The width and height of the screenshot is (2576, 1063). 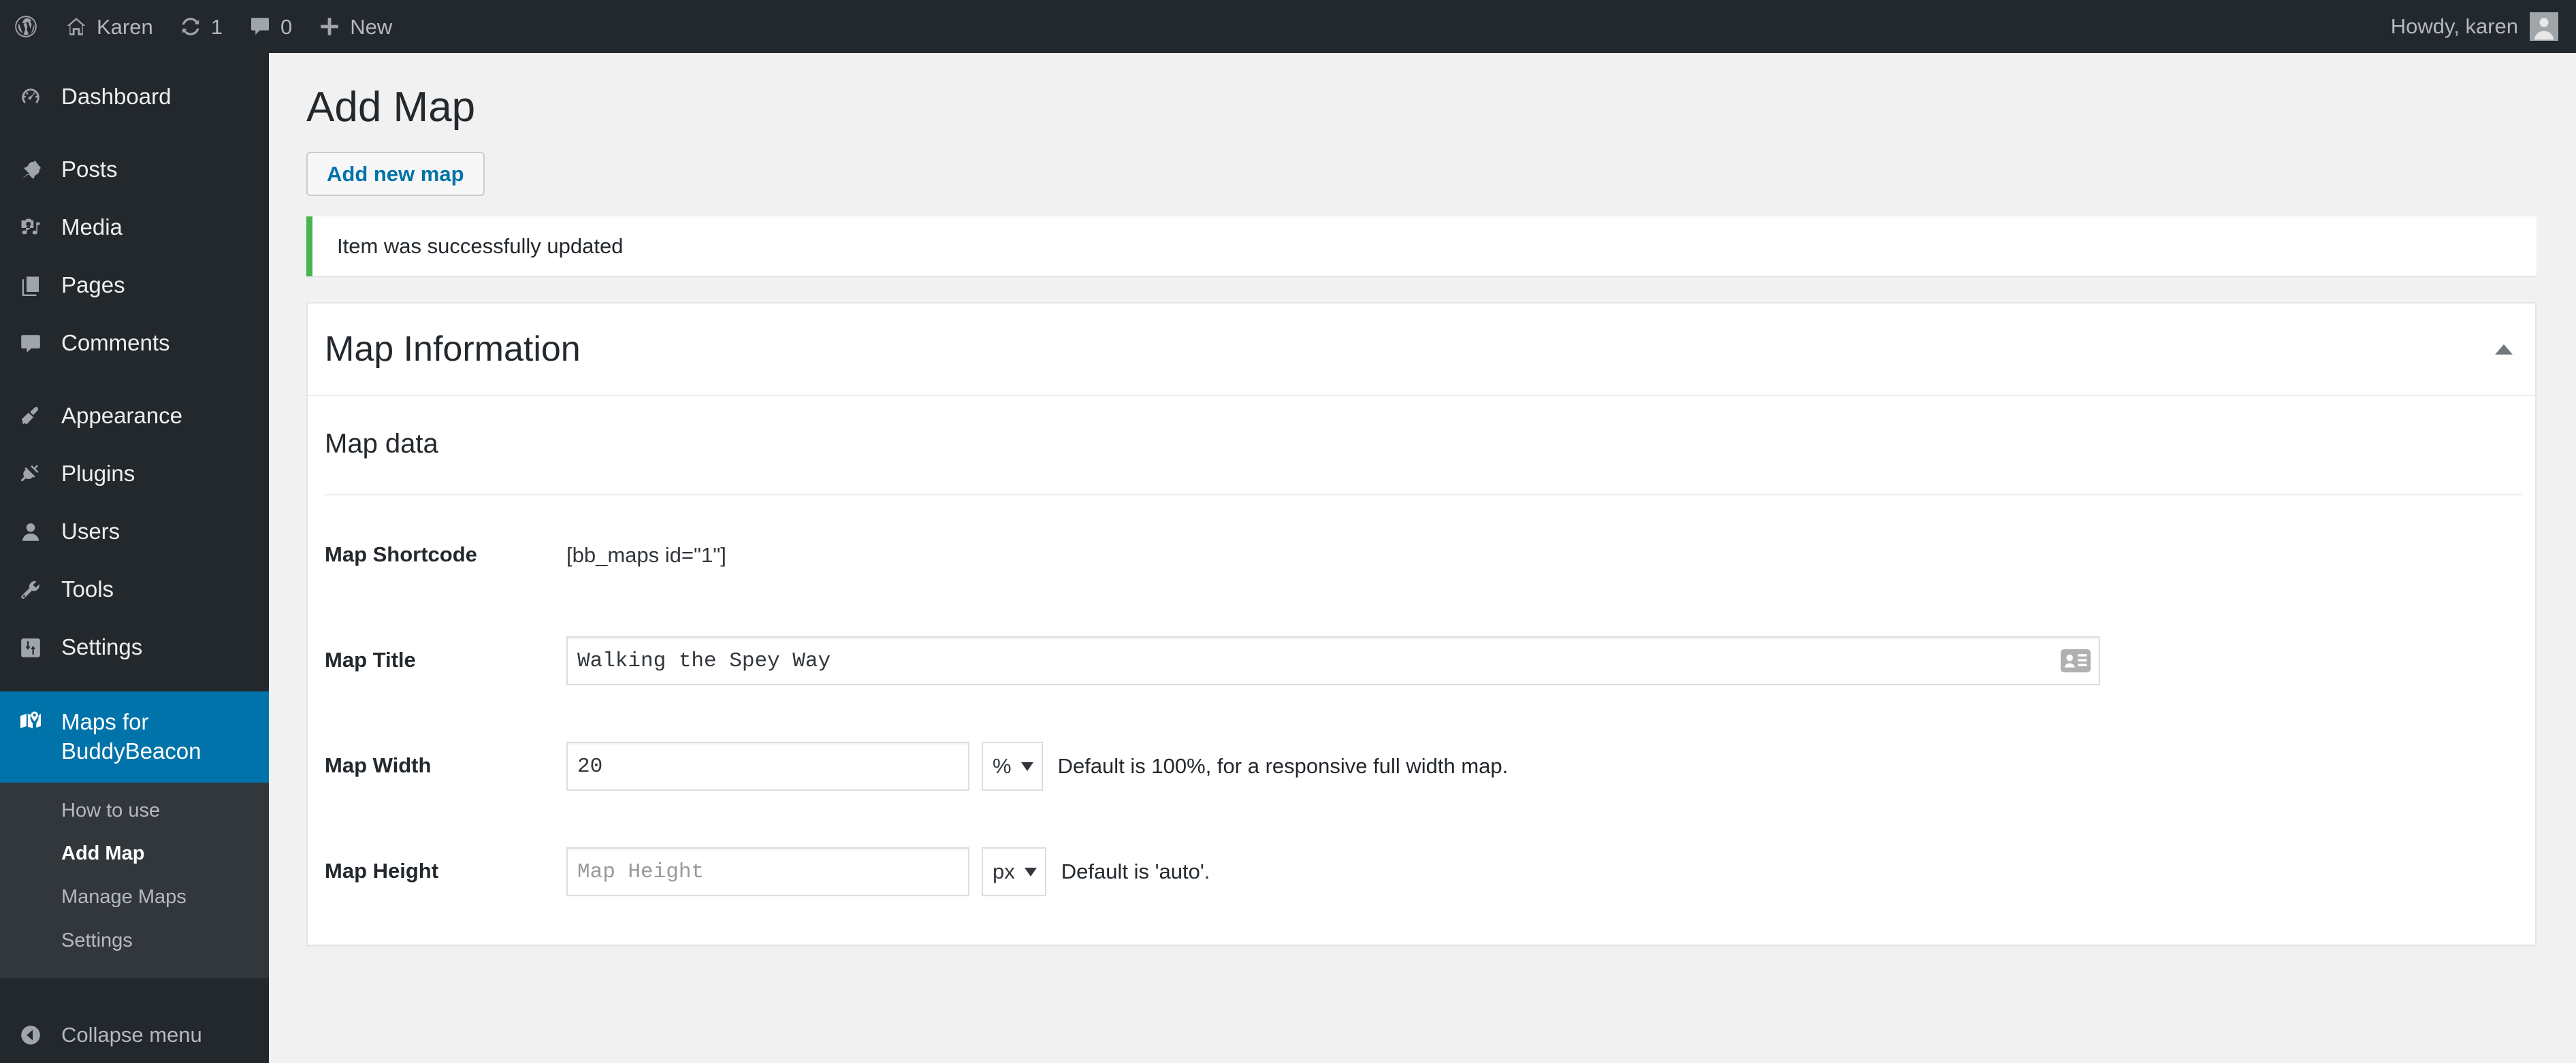 I want to click on form-row-map-height: Map Height px Default is 'auto'., so click(x=1422, y=865).